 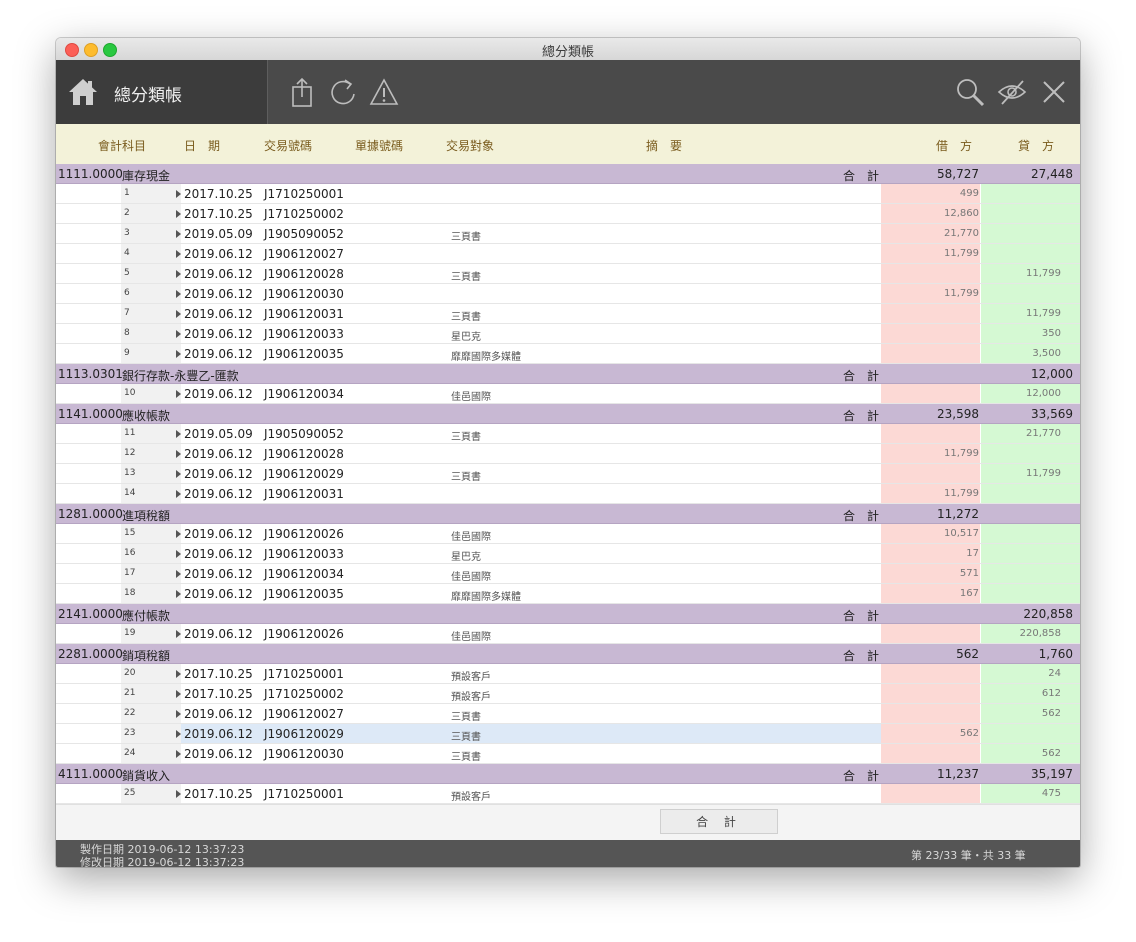 I want to click on account-group-row: 1113.0301 銀行存款-永豐乙-匯款 合 計 12,000, so click(x=568, y=374).